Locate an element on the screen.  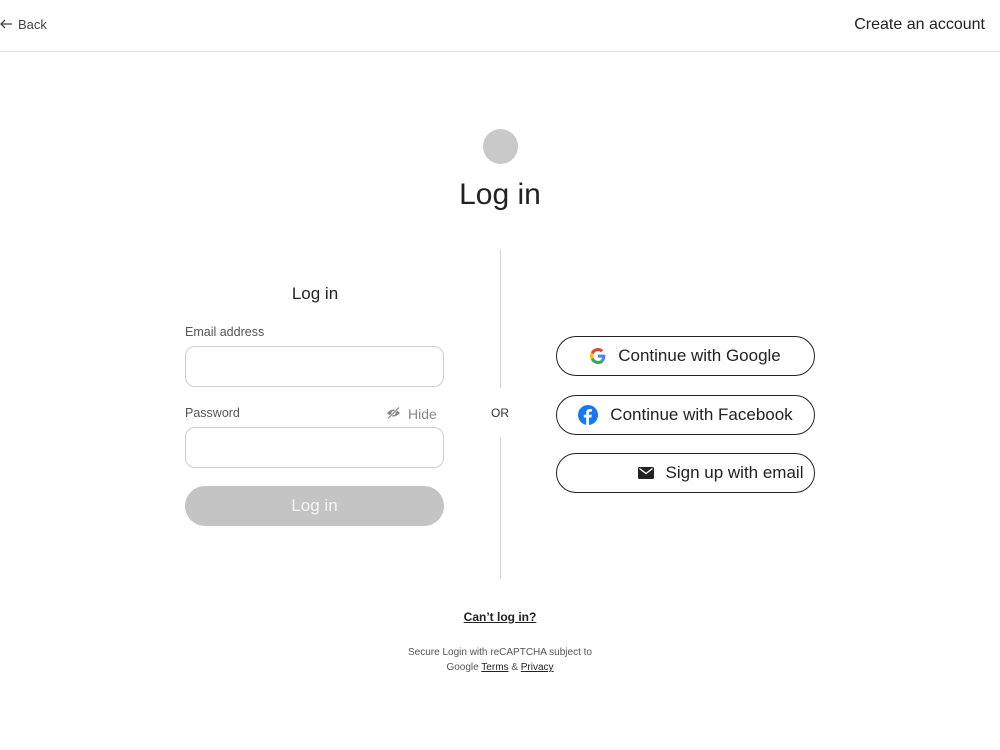
back-label: Back is located at coordinates (32, 24).